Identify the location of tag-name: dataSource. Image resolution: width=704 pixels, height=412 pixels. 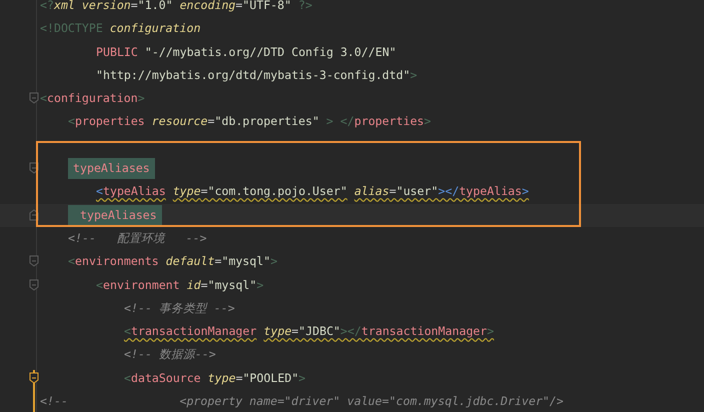
(165, 378).